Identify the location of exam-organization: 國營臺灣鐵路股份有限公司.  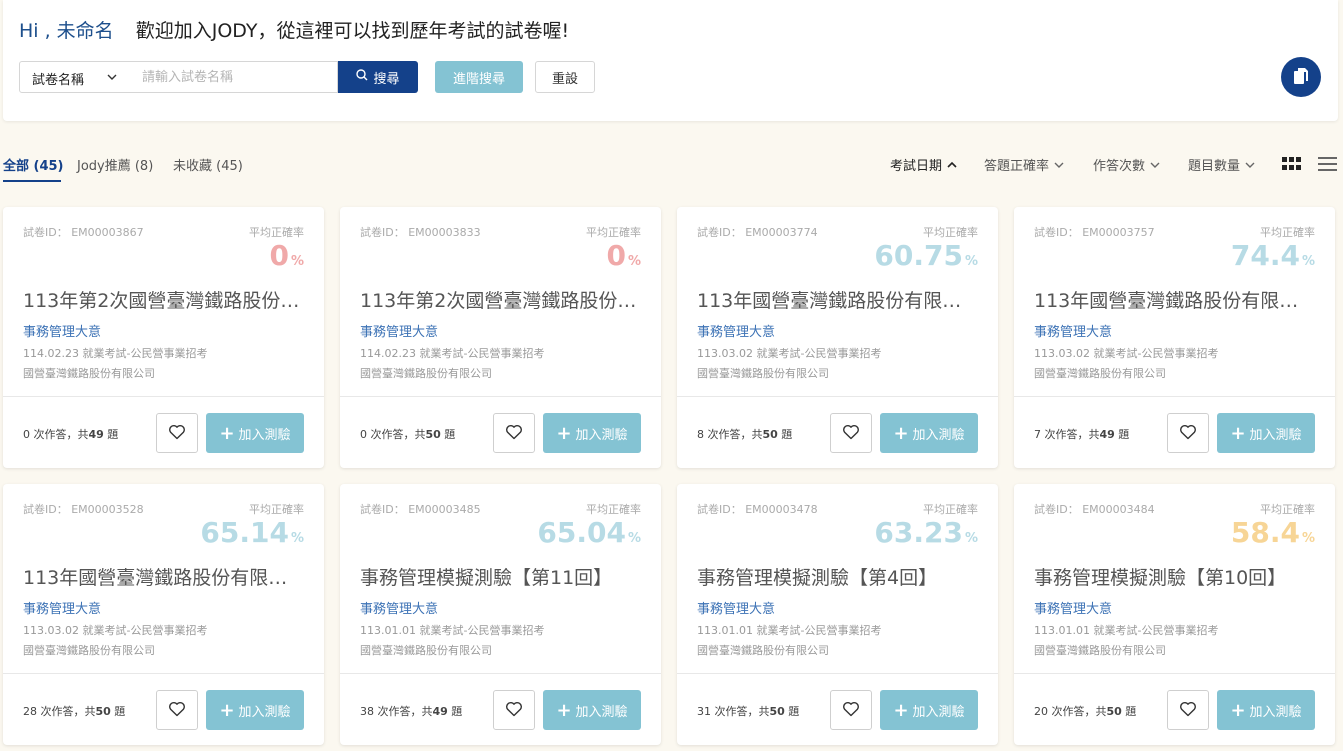
(763, 373).